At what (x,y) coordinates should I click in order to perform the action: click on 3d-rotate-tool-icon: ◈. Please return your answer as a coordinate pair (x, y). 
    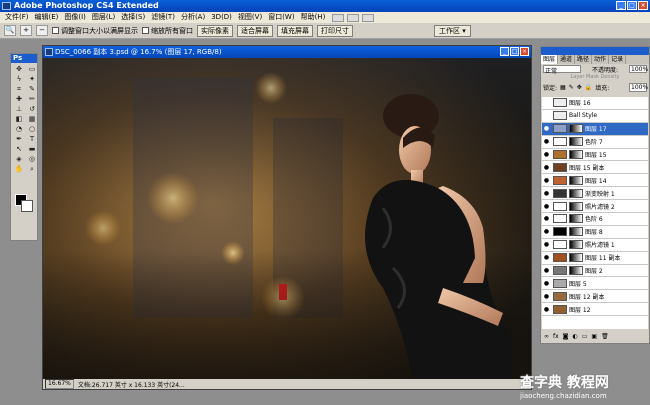
    Looking at the image, I should click on (19, 159).